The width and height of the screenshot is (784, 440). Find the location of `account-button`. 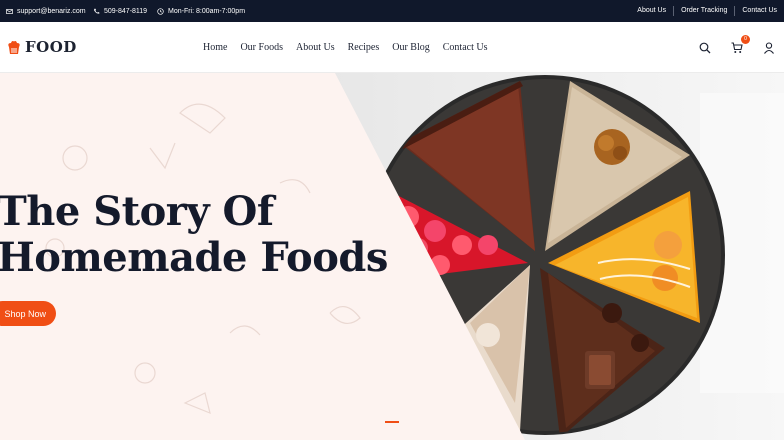

account-button is located at coordinates (769, 48).